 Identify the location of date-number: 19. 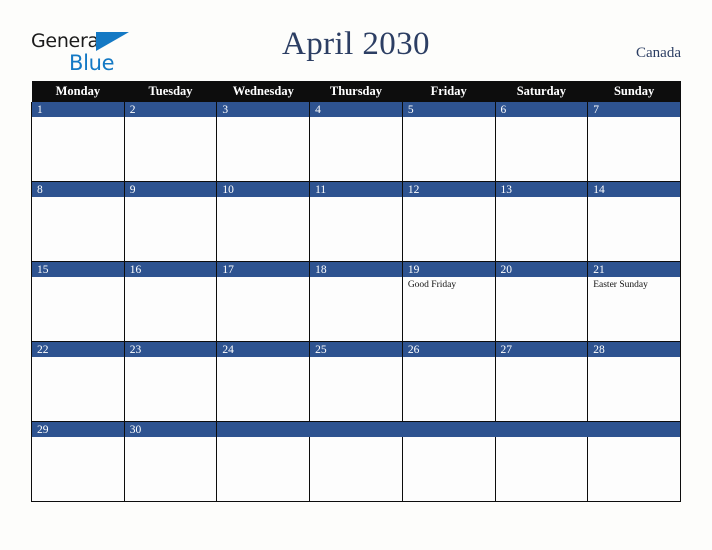
(448, 269).